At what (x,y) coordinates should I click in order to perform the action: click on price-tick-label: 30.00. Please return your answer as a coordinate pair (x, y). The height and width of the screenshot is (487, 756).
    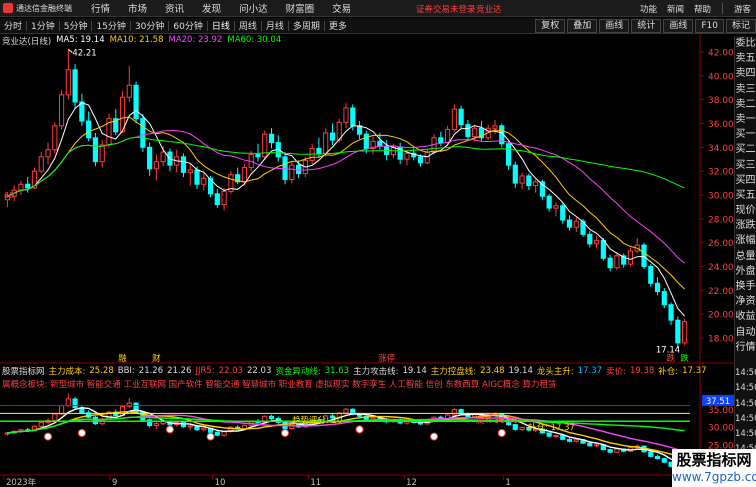
    Looking at the image, I should click on (721, 197).